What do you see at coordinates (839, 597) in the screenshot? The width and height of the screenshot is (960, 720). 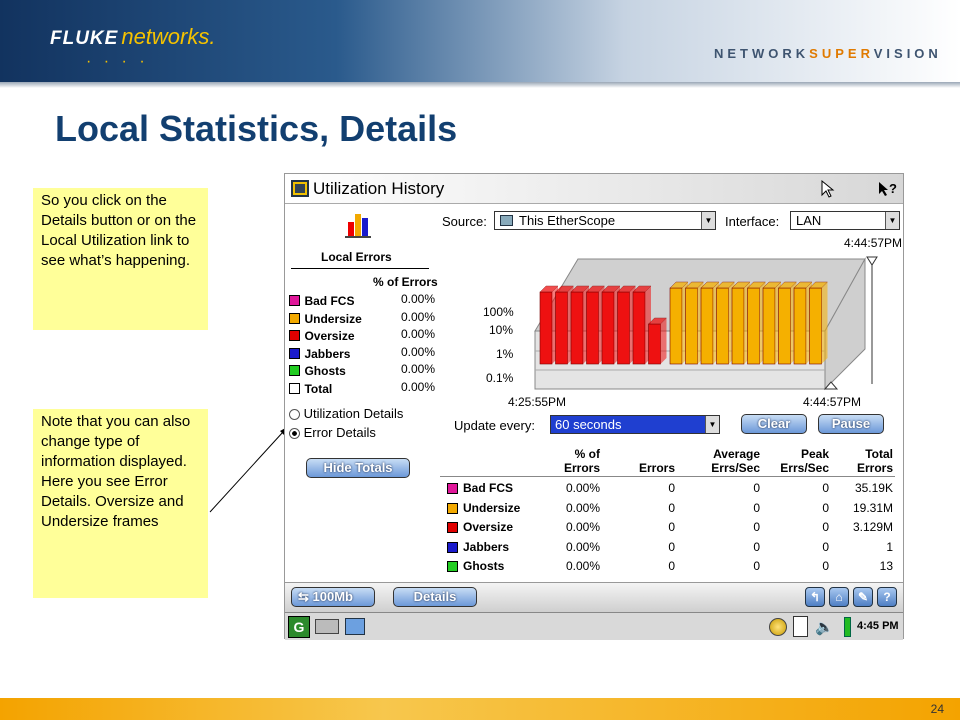 I see `home-icon: ⌂` at bounding box center [839, 597].